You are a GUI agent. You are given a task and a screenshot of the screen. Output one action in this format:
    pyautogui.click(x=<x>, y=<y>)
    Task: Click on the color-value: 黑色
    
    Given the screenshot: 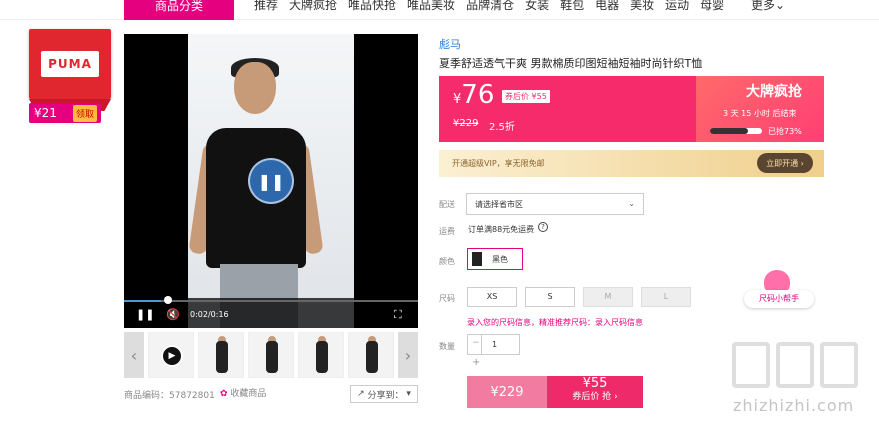 What is the action you would take?
    pyautogui.click(x=500, y=259)
    